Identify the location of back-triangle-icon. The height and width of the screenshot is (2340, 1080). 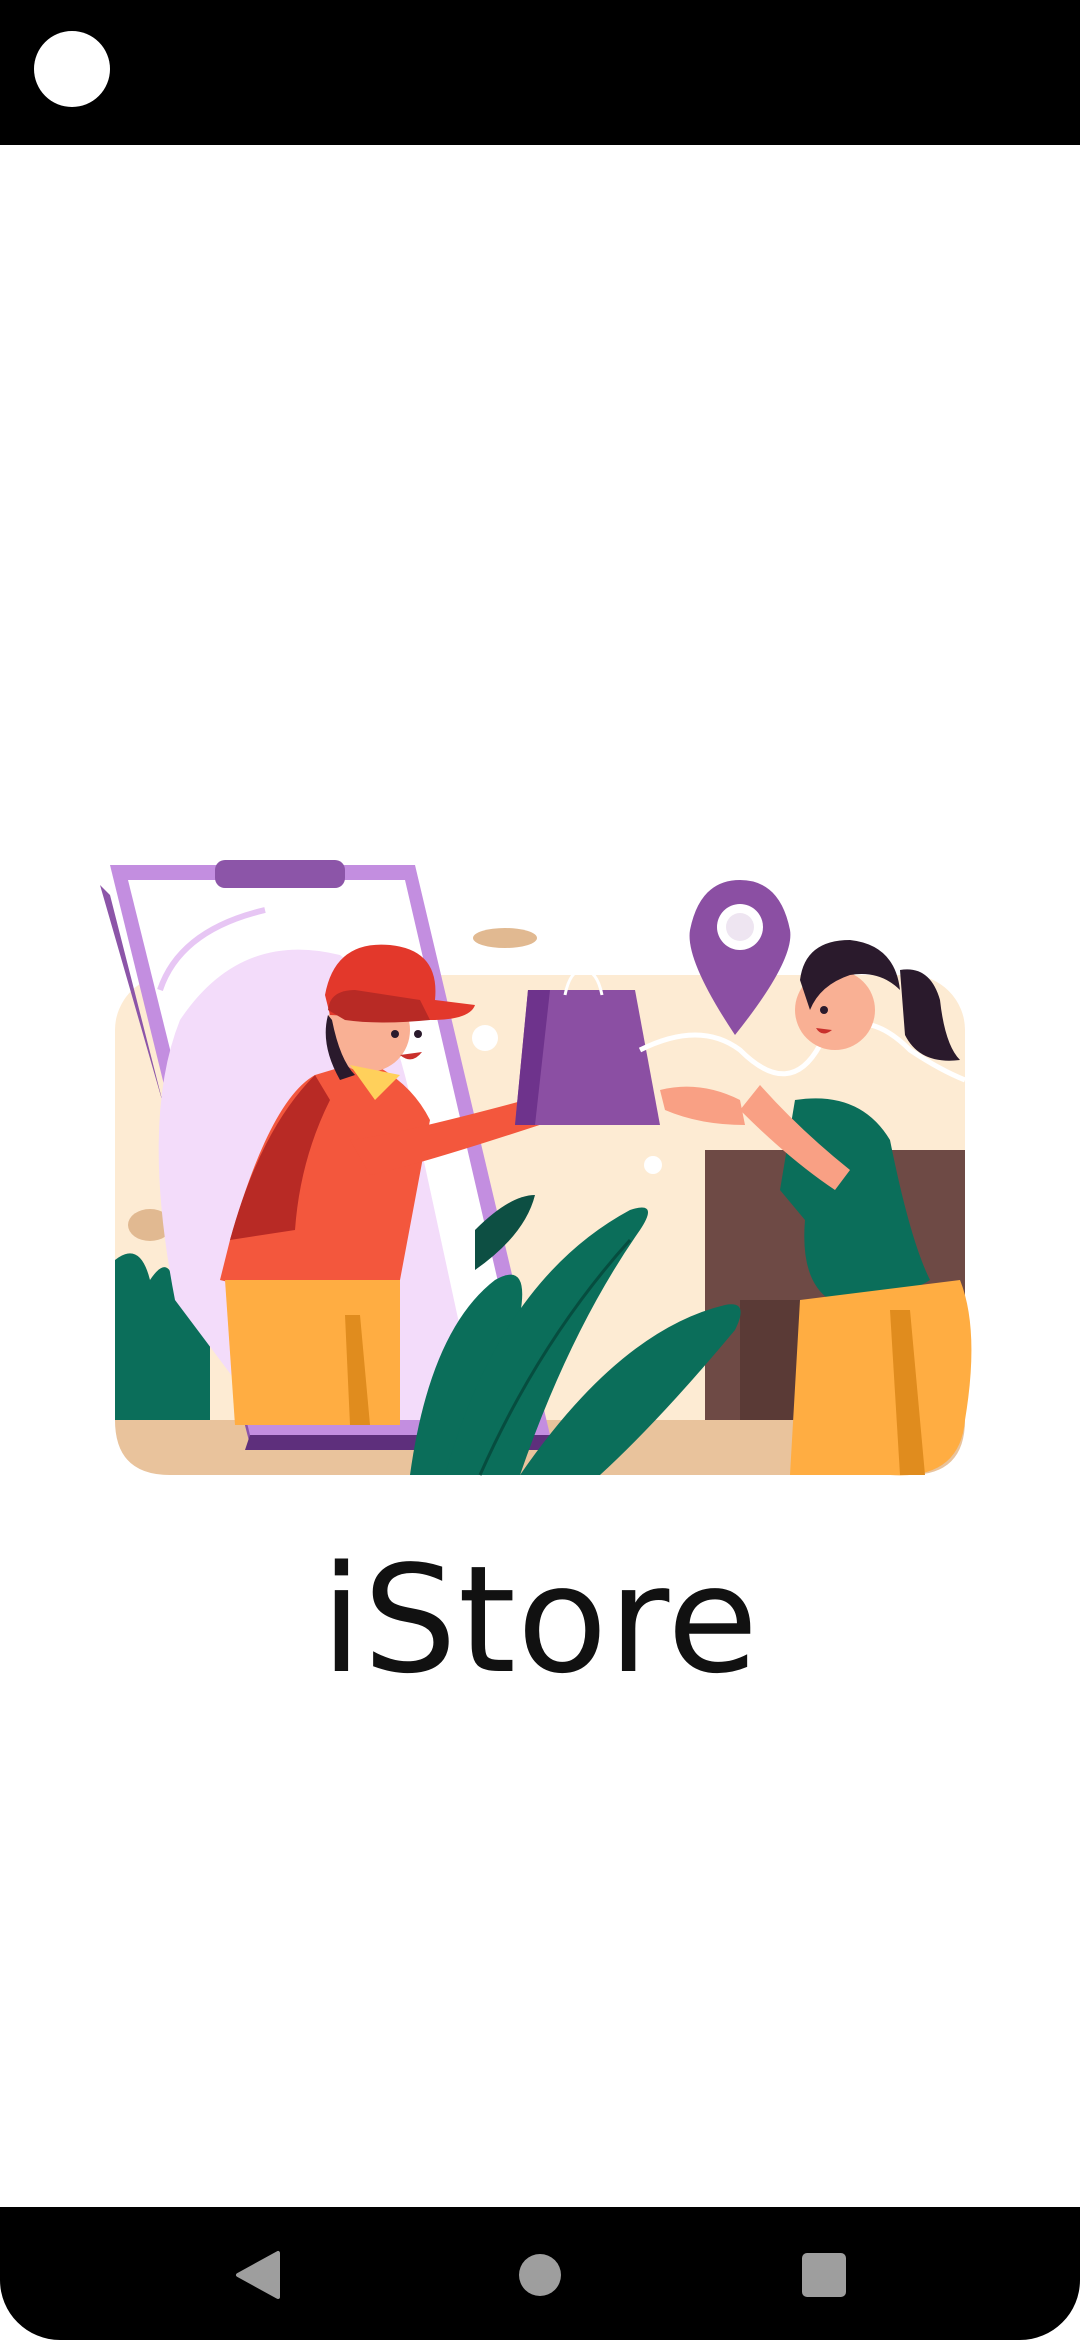
(258, 2275).